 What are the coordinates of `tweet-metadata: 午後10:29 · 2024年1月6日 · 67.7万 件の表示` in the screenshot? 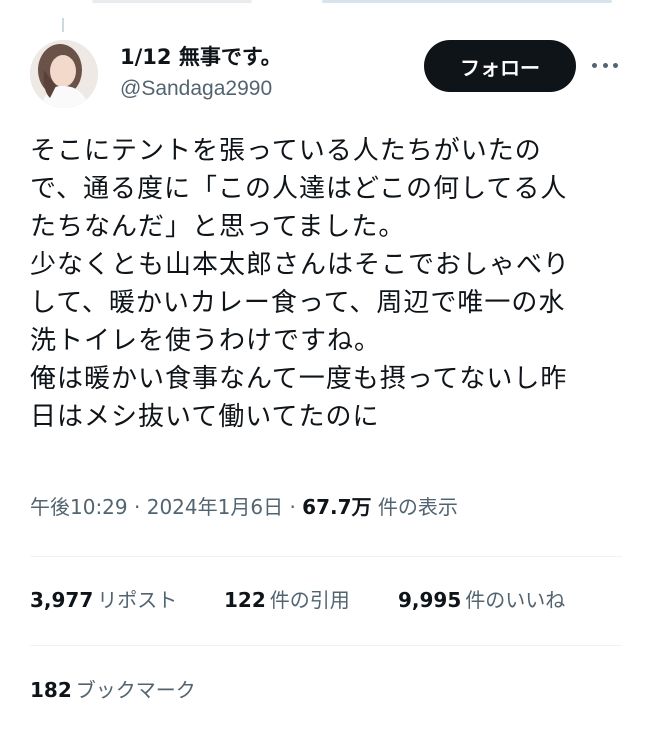 It's located at (244, 507).